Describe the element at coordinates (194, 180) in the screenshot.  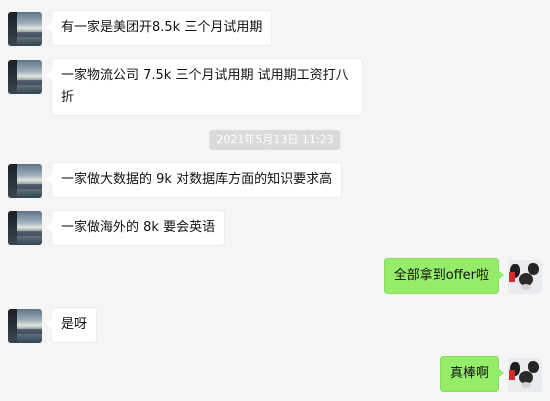
I see `message-bubble-3: 一家做大数据的 9k 对数据库方面的知识要求高` at that location.